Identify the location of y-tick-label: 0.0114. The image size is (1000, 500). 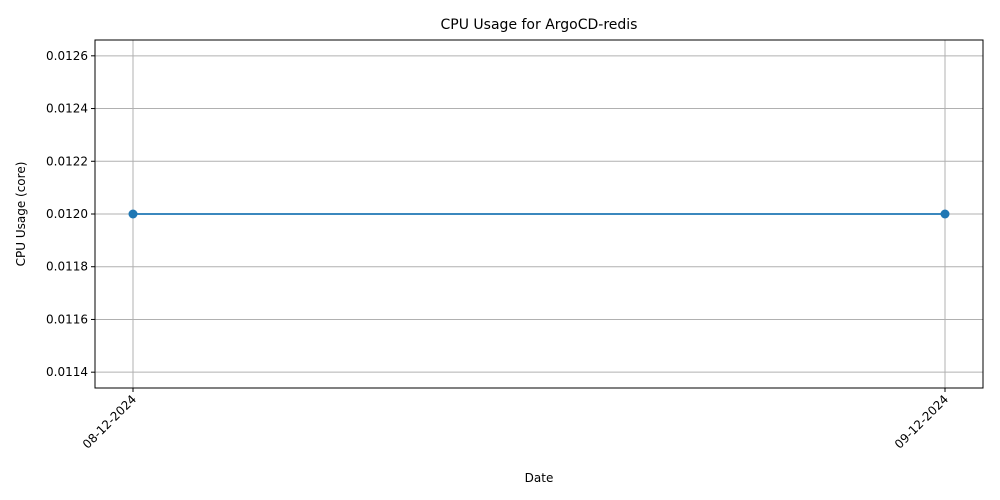
(67, 372).